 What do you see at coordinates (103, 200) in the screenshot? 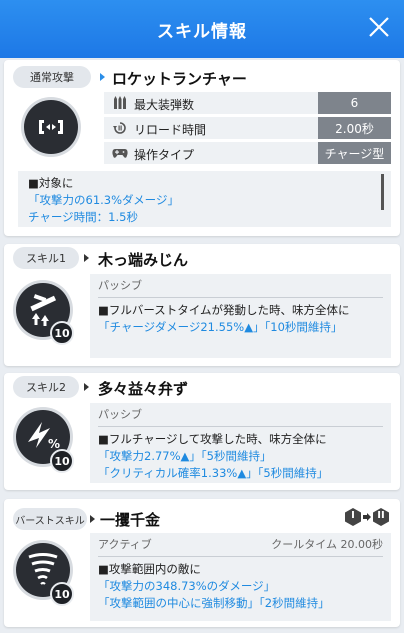
I see `desc-line: 「攻撃力の61.3%ダメージ」` at bounding box center [103, 200].